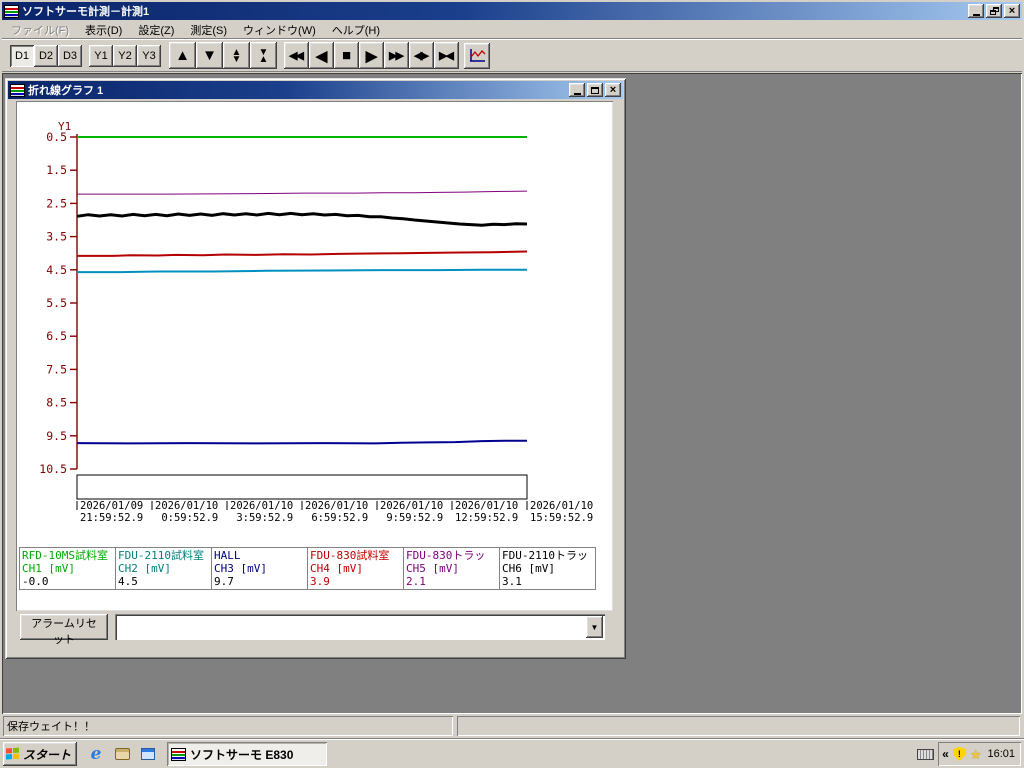 The image size is (1024, 768). I want to click on toolbar-transport-group: ◀◀ ◀ ■ ▶ ▶▶ ◀▶ ▶◀, so click(371, 55).